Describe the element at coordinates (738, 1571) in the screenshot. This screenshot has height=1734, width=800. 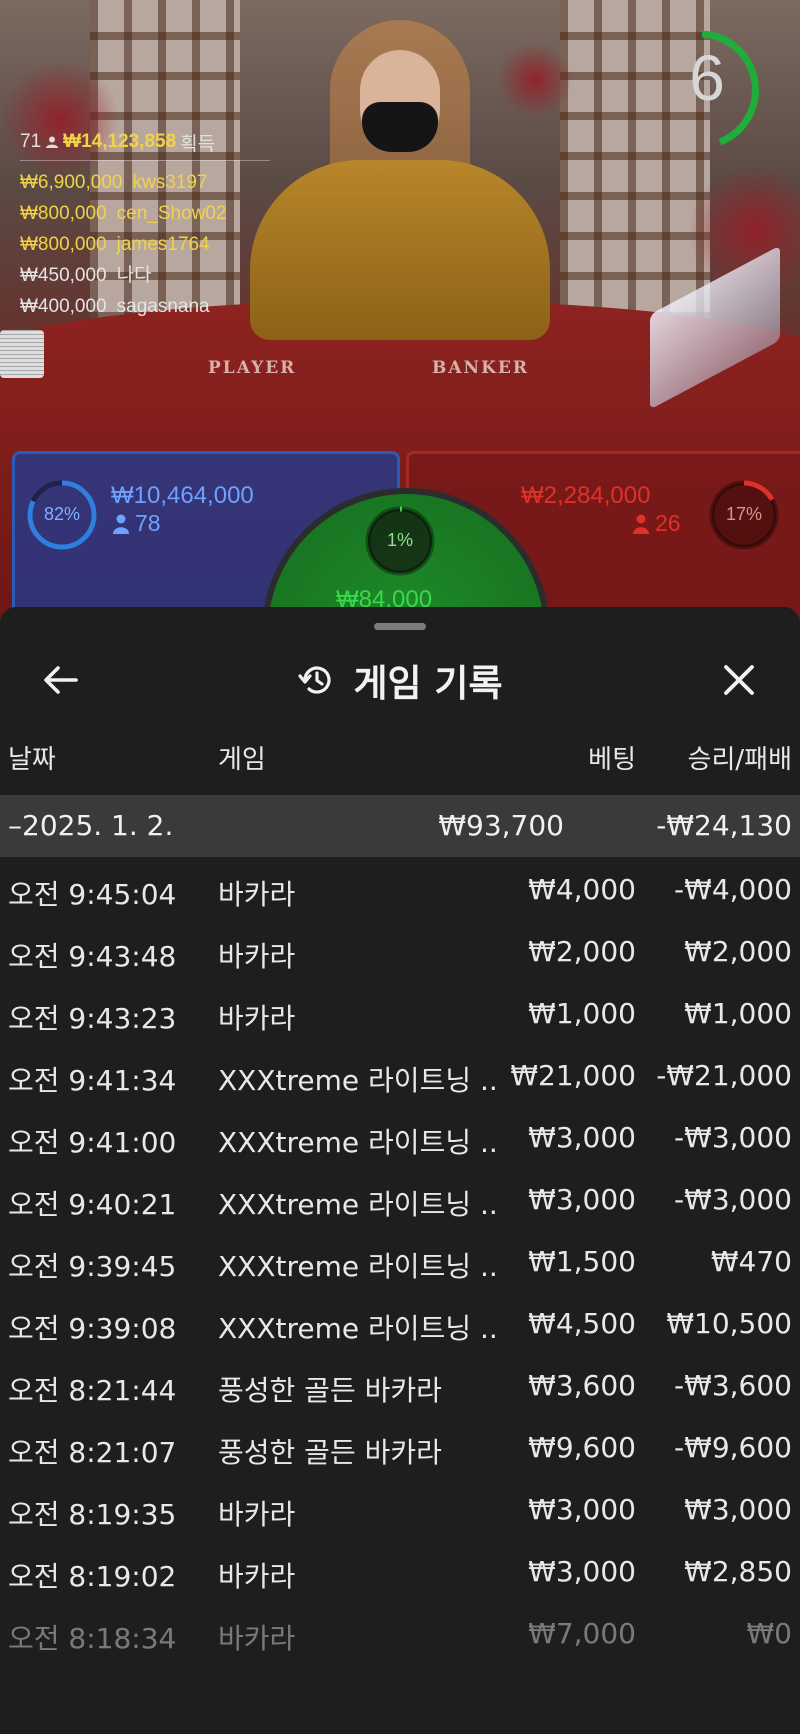
I see `history-result: ₩2,850` at that location.